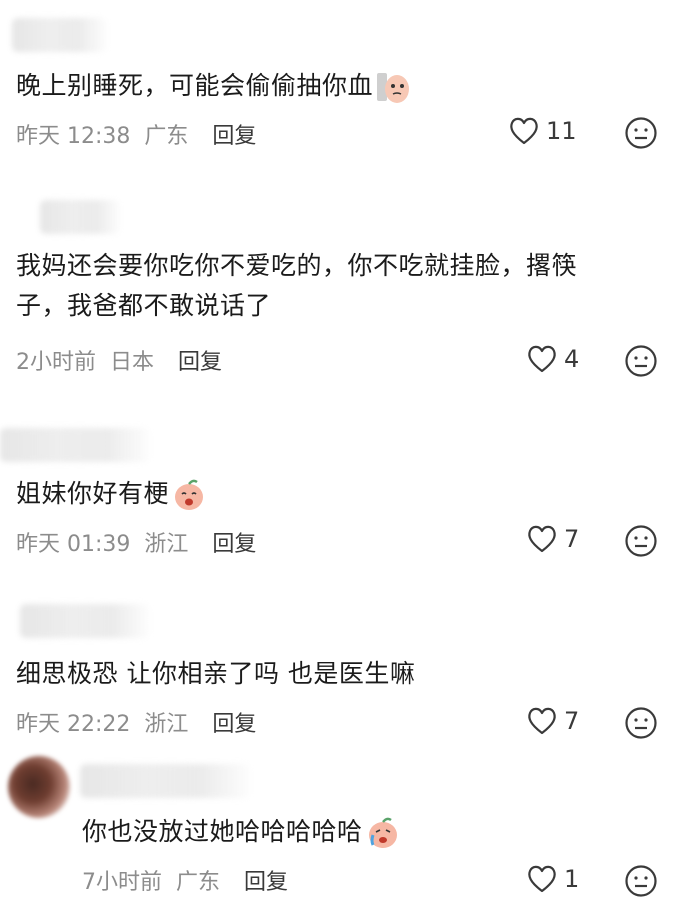  I want to click on comment-text: 细思极恐 让你相亲了吗 也是医生嘛, so click(216, 673).